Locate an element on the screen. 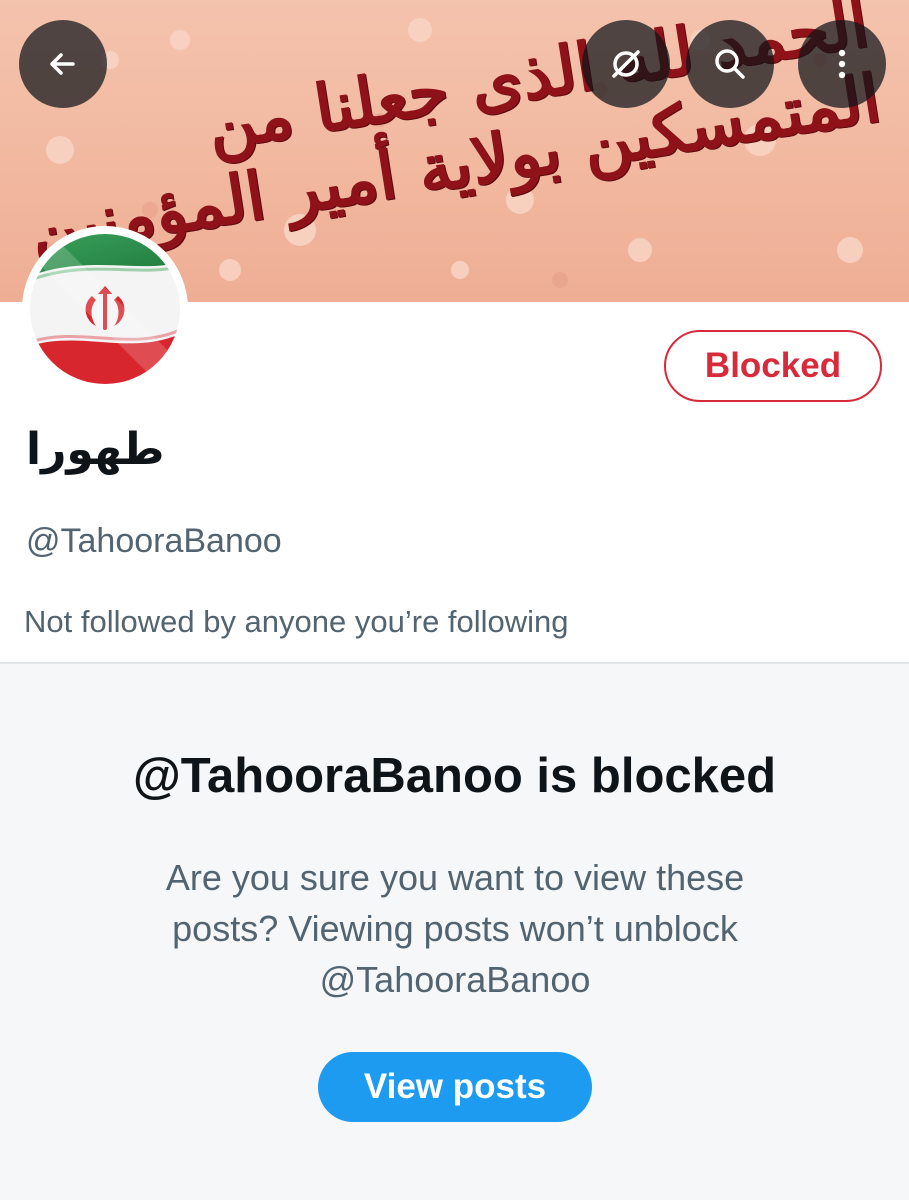 The height and width of the screenshot is (1200, 909). view-posts-button: View posts is located at coordinates (455, 1087).